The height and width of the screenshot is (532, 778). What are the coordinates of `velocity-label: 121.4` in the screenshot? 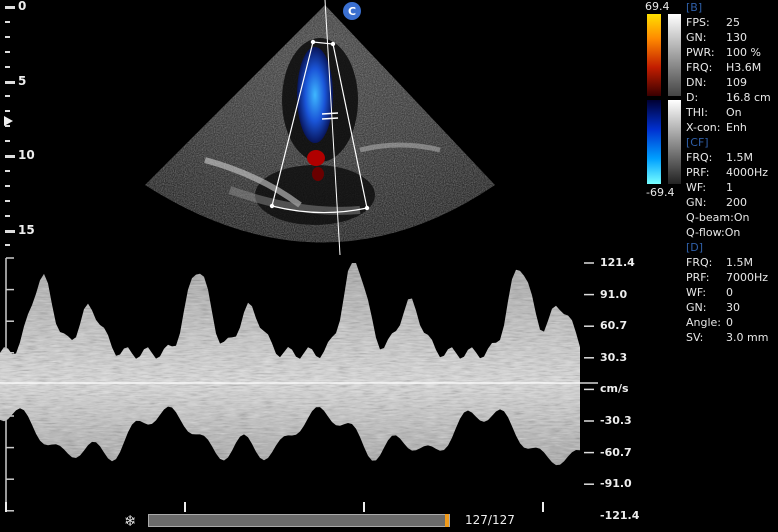 It's located at (617, 262).